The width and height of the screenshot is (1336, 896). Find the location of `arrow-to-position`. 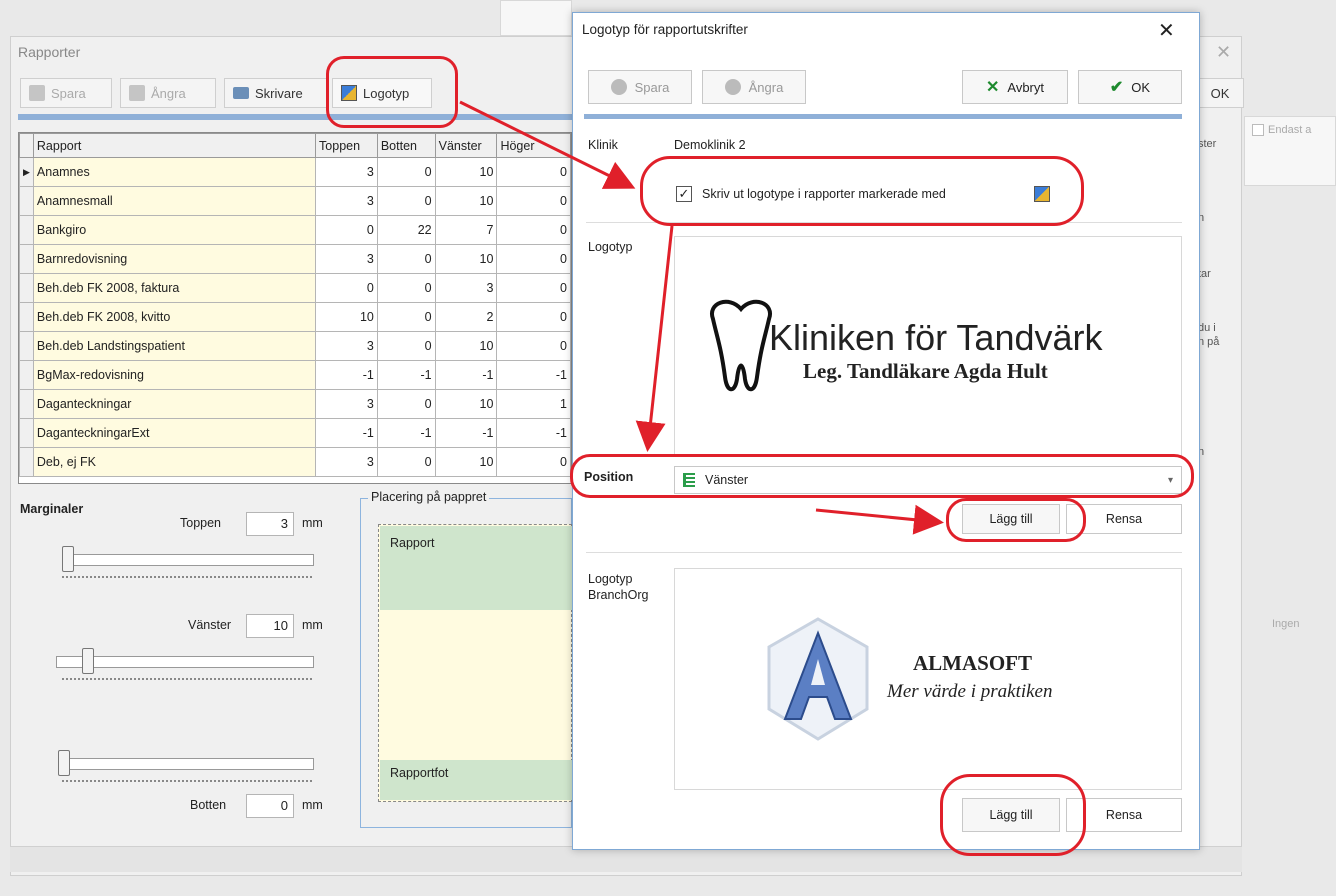

arrow-to-position is located at coordinates (654, 338).